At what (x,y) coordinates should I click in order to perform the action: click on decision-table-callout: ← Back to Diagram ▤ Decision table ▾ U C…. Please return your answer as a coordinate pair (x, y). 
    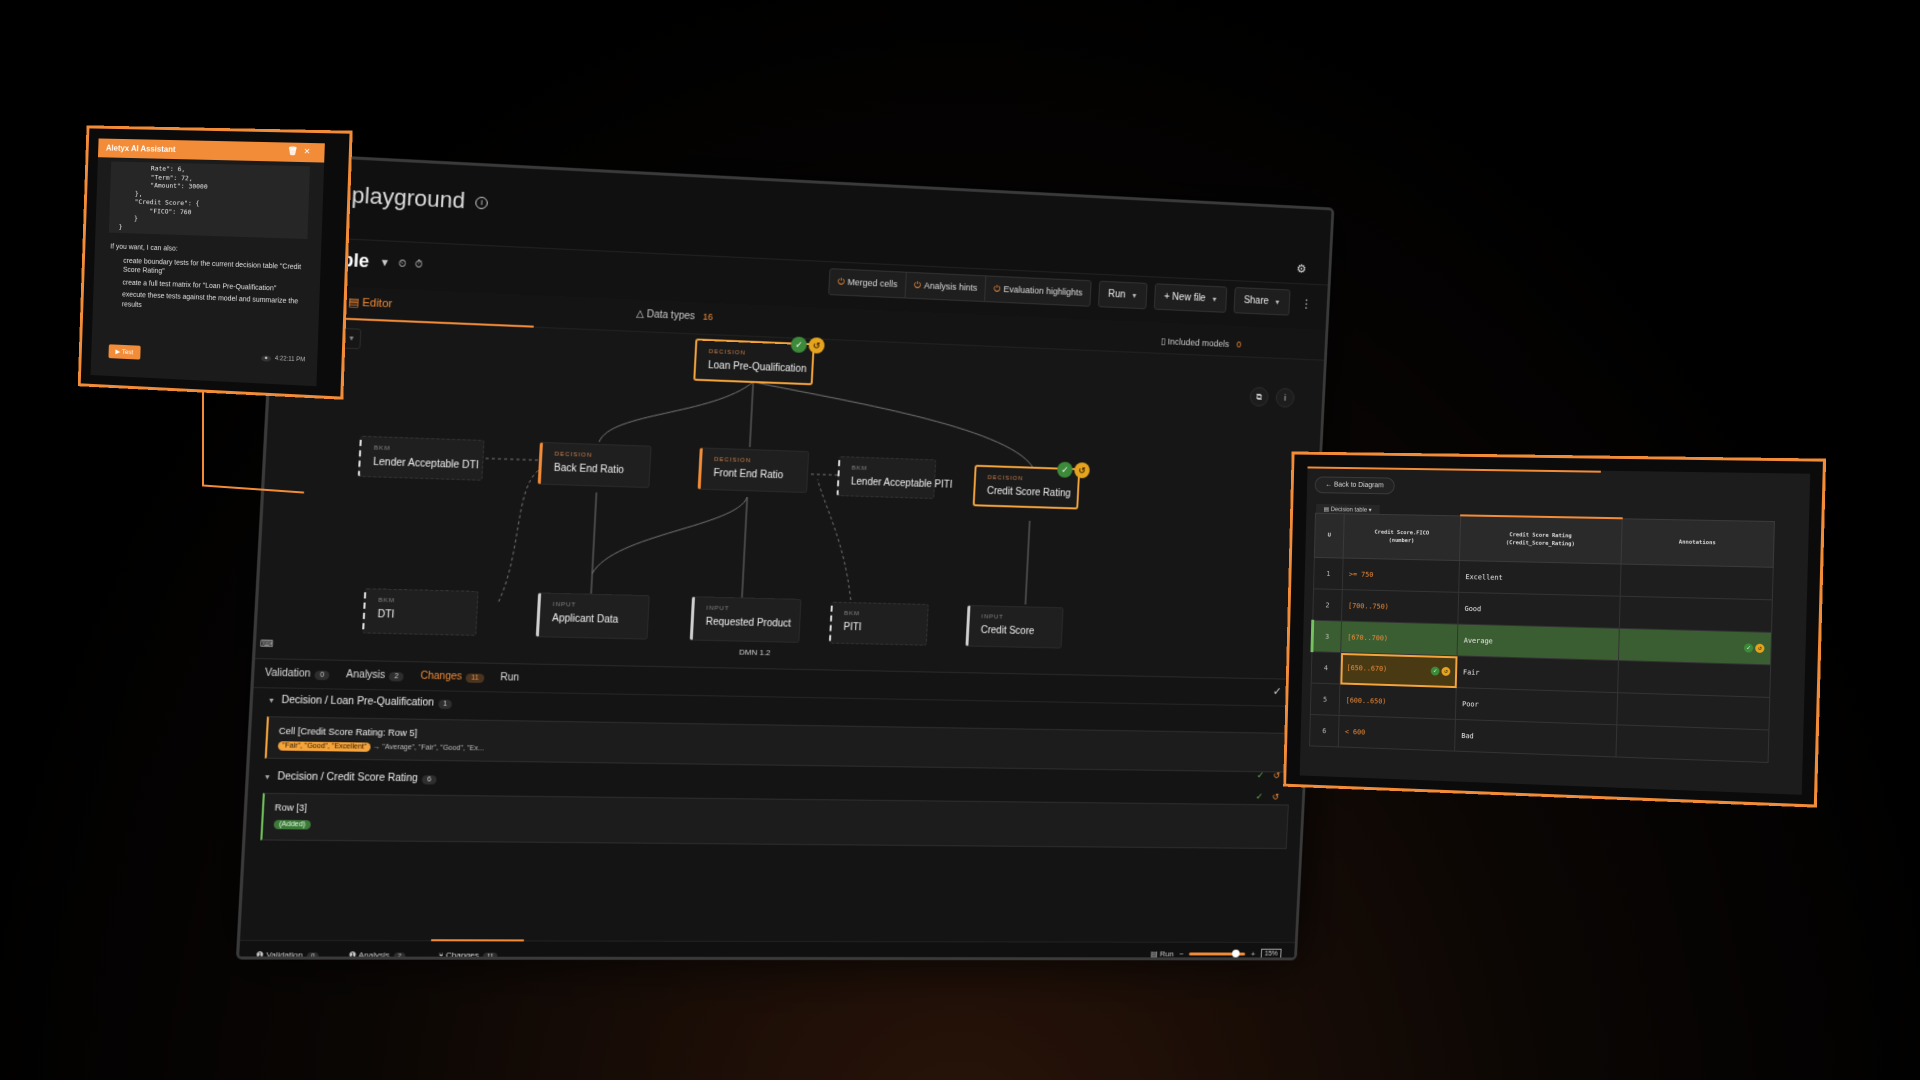
    Looking at the image, I should click on (1555, 629).